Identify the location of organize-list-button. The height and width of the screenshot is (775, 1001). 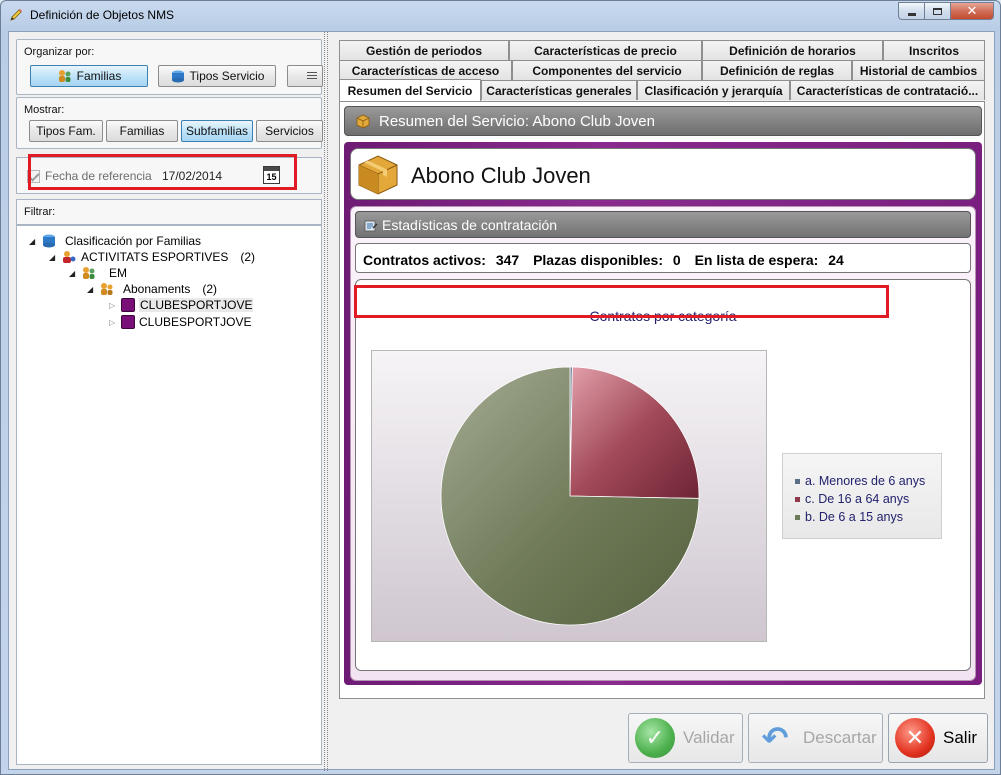
(305, 76).